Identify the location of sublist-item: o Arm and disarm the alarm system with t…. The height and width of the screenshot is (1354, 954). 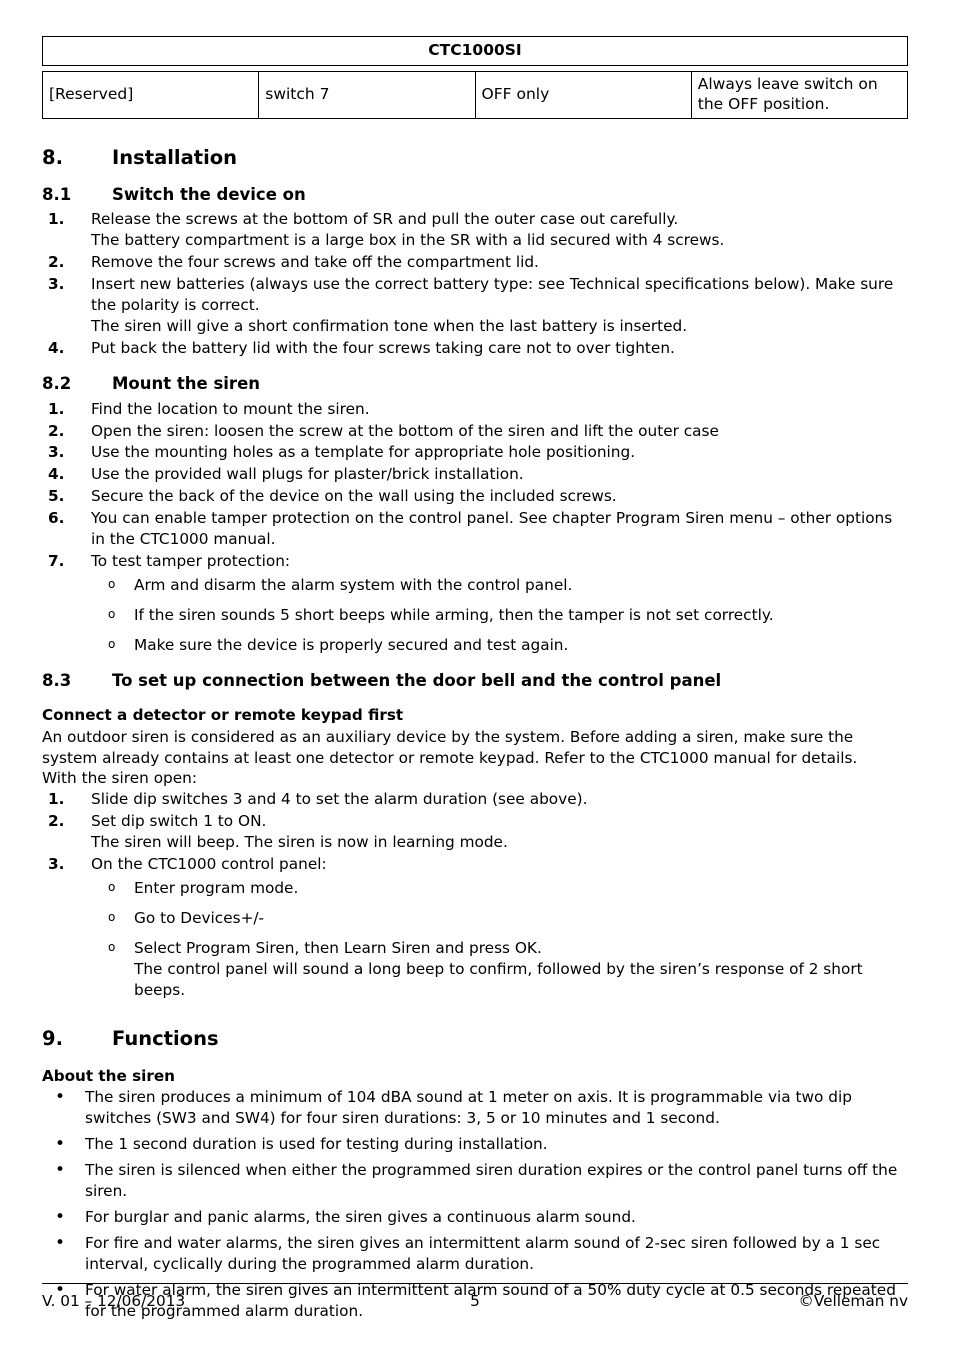
(499, 585).